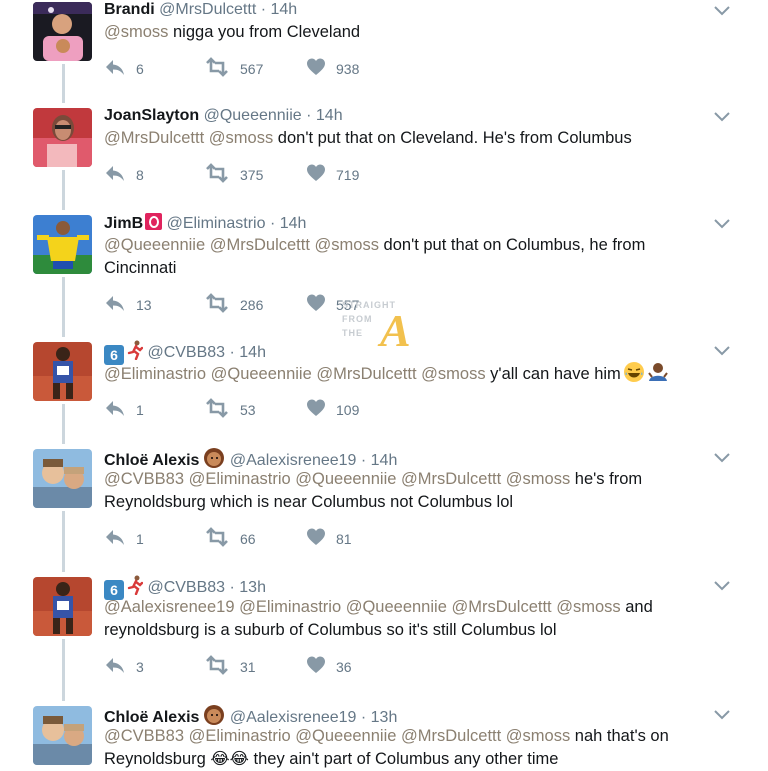  Describe the element at coordinates (169, 607) in the screenshot. I see `mention-link: @Aalexisrenee19` at that location.